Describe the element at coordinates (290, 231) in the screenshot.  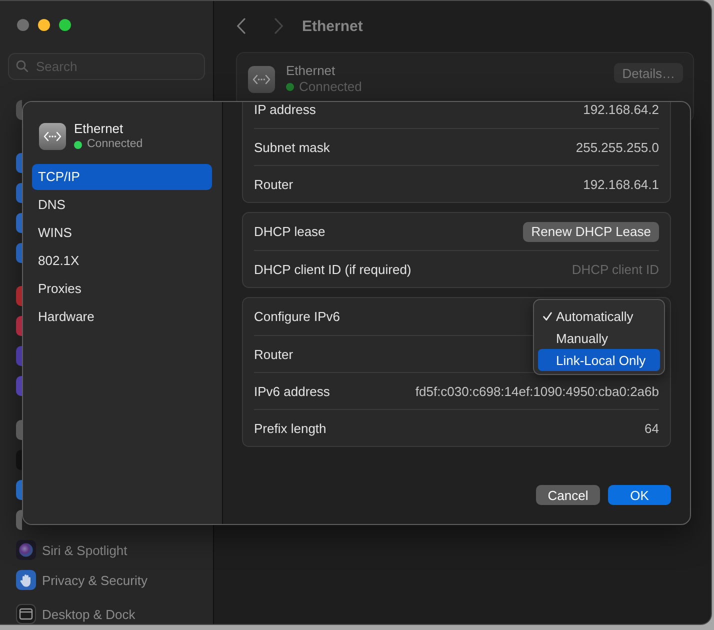
I see `field-label: DHCP lease` at that location.